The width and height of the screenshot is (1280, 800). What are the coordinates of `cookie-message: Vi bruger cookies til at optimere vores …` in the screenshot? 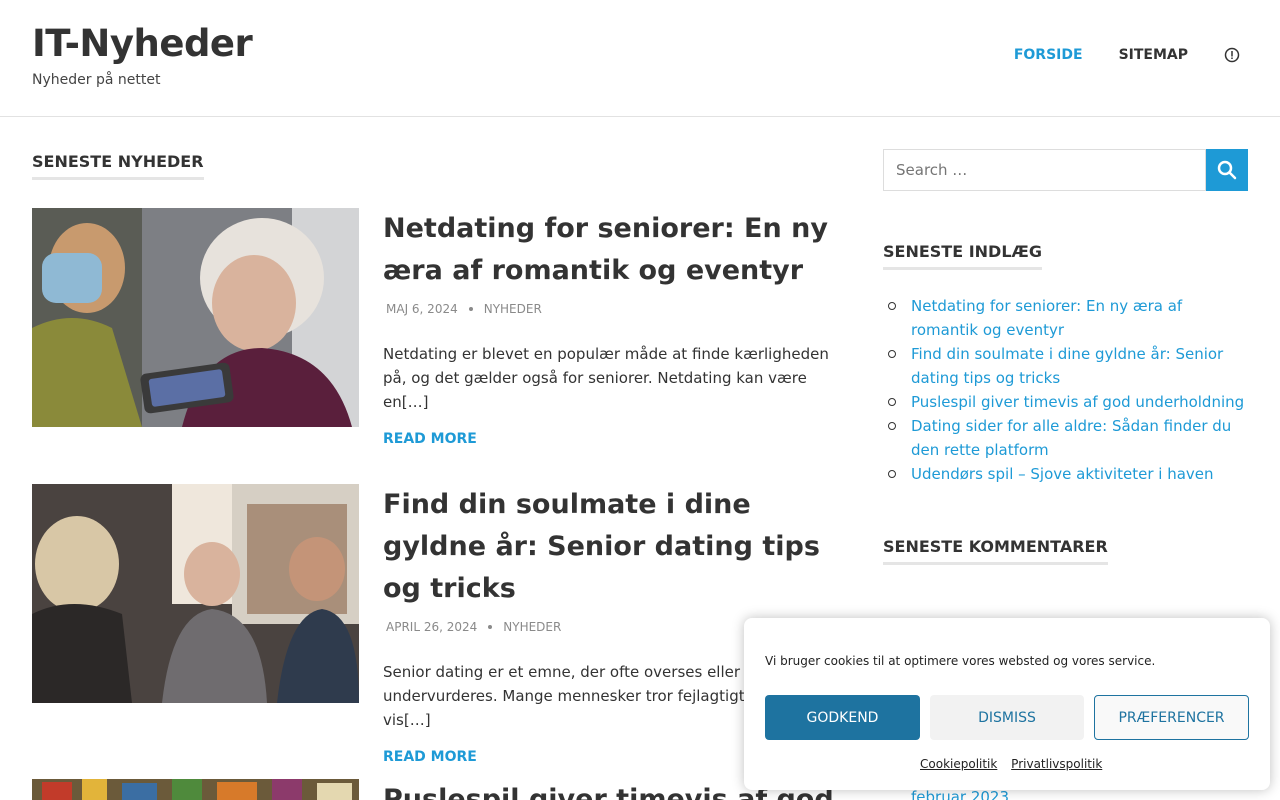 It's located at (960, 661).